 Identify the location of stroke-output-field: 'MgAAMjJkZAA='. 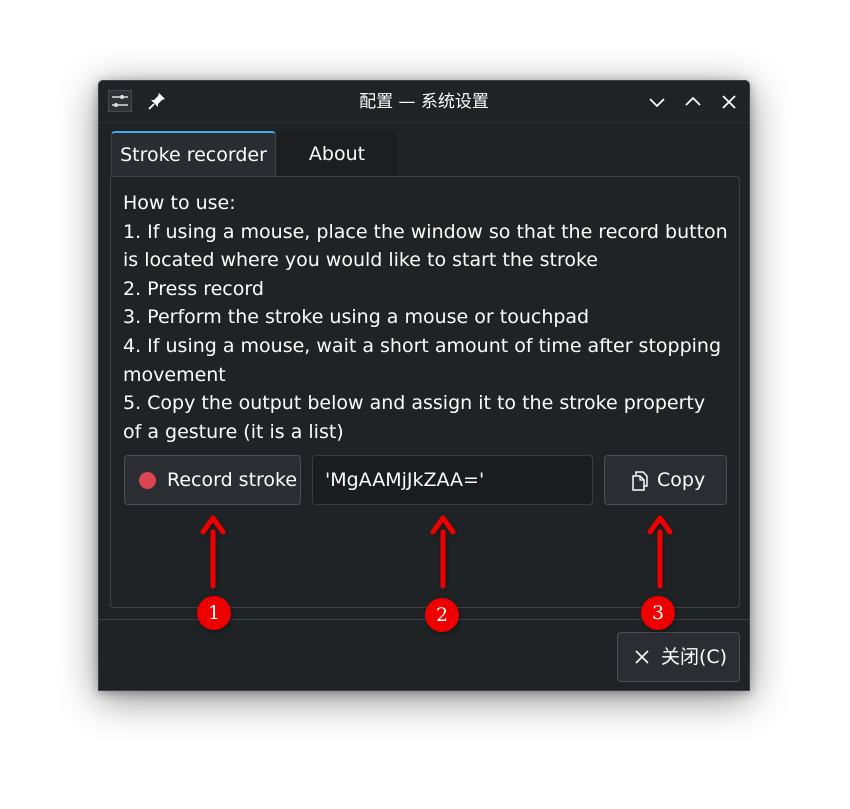
(452, 480).